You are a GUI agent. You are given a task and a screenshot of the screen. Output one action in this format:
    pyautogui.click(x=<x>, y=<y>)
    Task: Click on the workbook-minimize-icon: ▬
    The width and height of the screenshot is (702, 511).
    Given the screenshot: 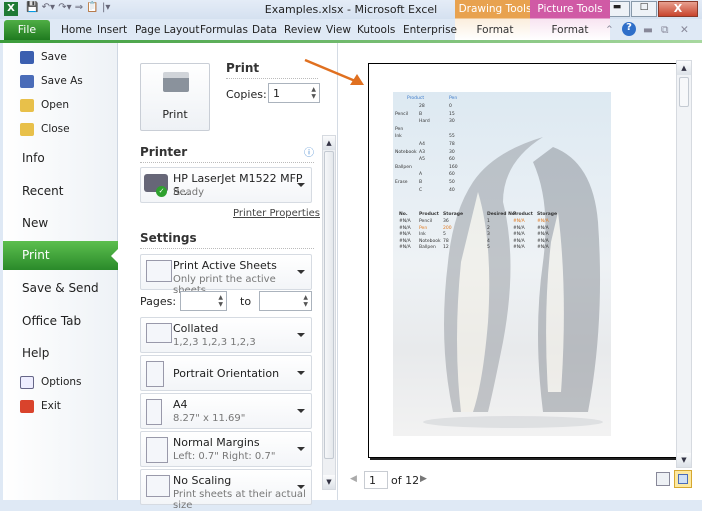 What is the action you would take?
    pyautogui.click(x=648, y=30)
    